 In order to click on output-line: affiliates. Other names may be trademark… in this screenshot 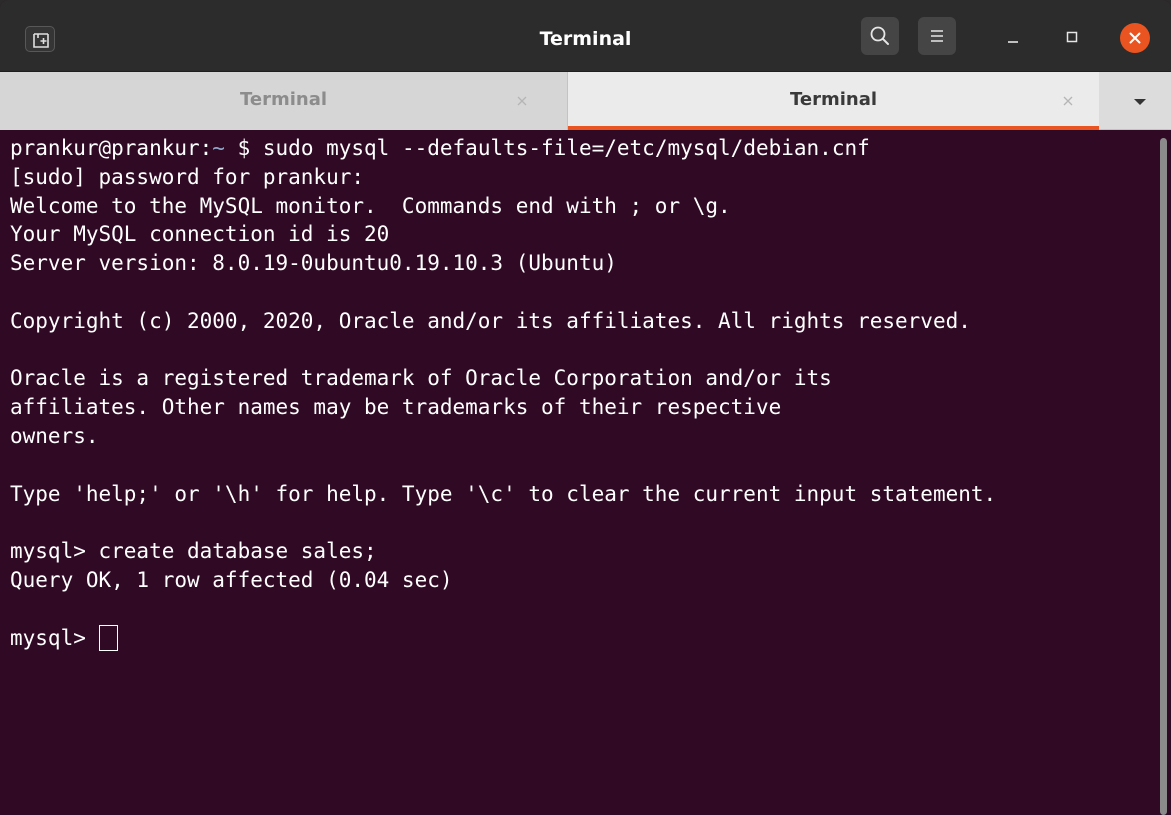, I will do `click(396, 407)`.